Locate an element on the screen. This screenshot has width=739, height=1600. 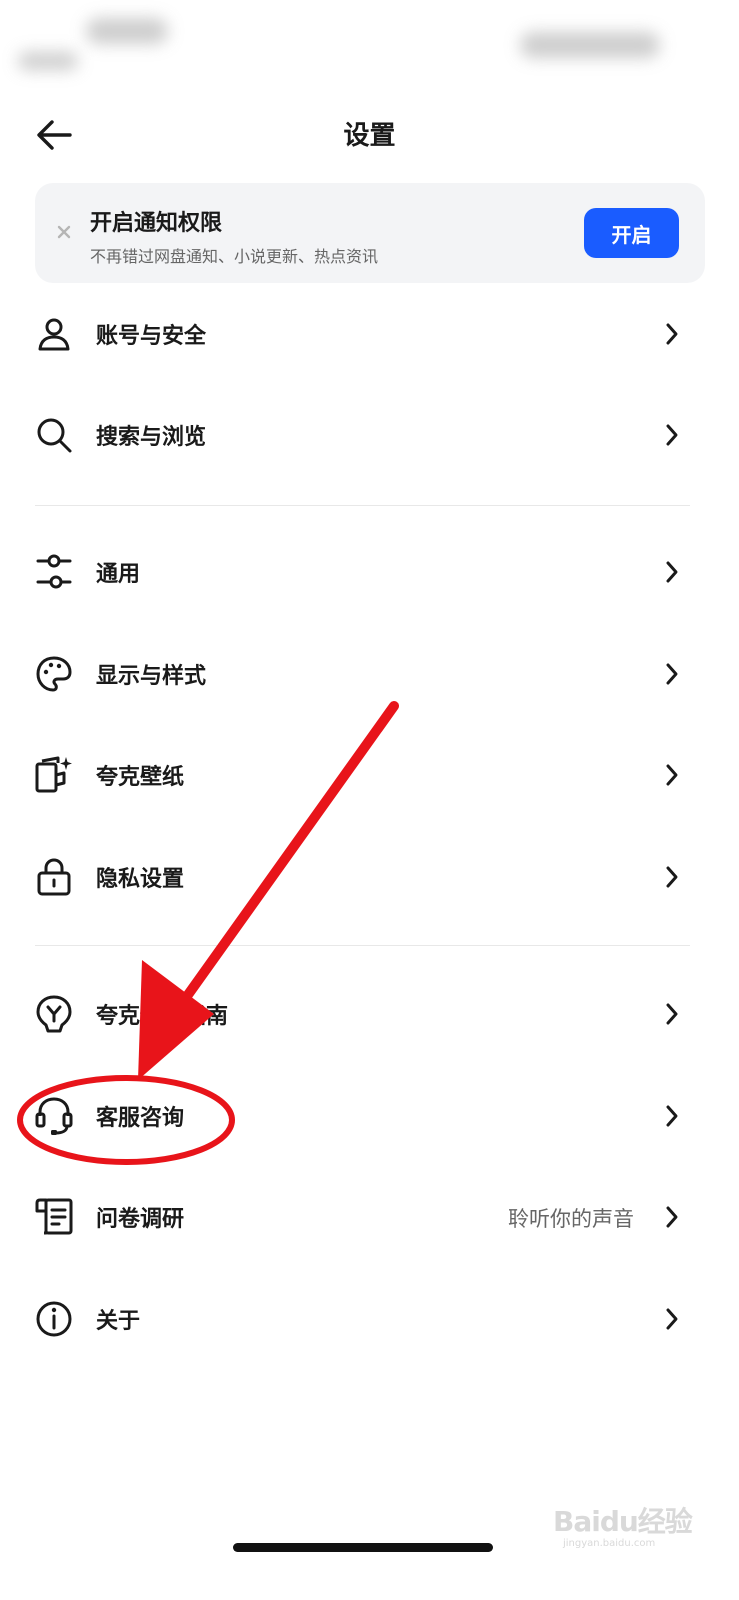
sliders-icon is located at coordinates (54, 572).